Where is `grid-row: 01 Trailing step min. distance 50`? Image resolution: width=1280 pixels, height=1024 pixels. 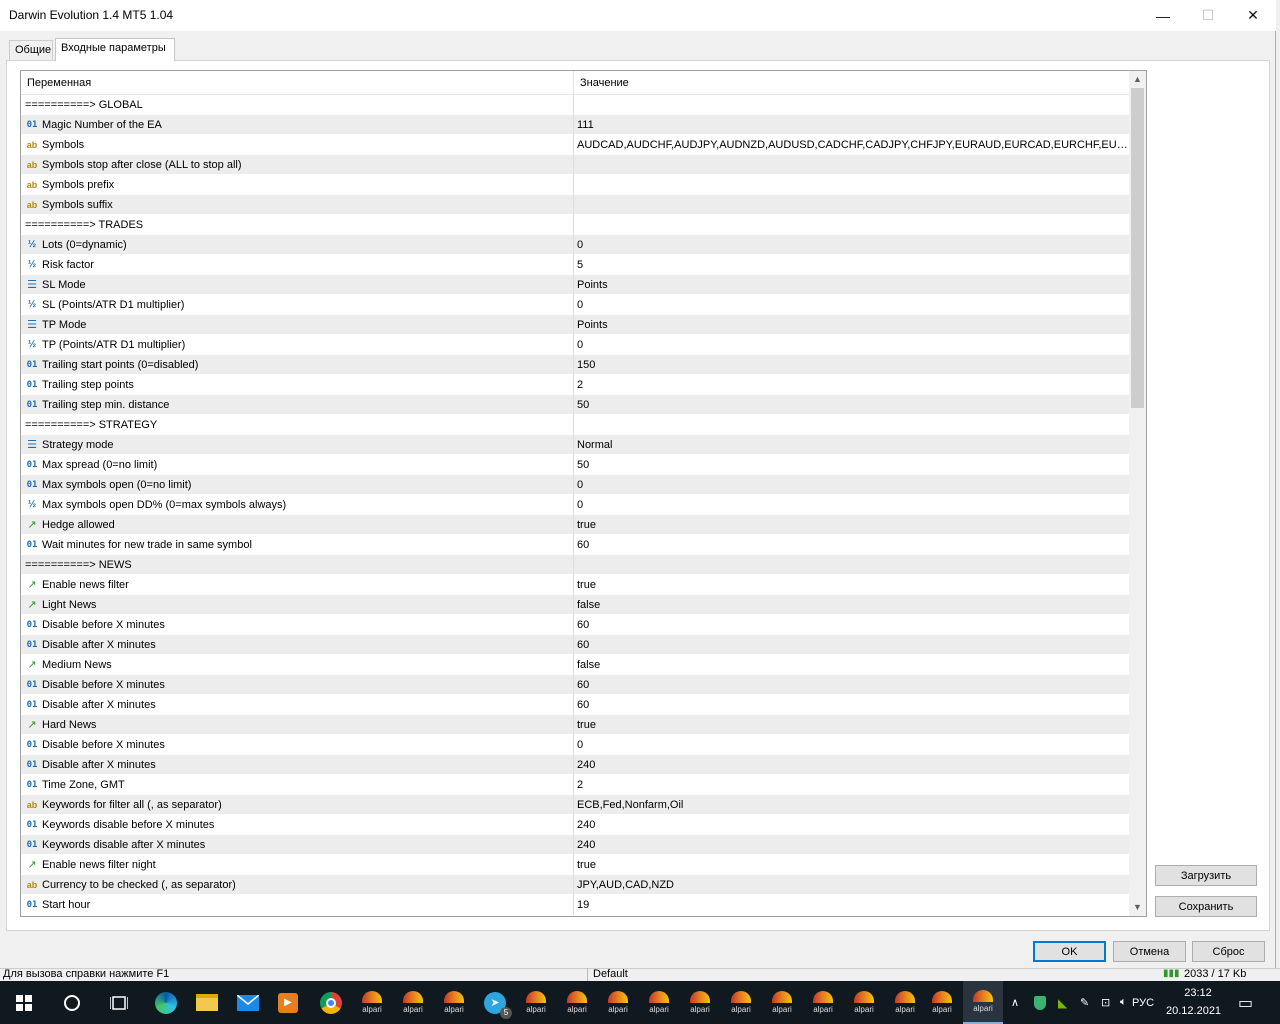
grid-row: 01 Trailing step min. distance 50 is located at coordinates (575, 405).